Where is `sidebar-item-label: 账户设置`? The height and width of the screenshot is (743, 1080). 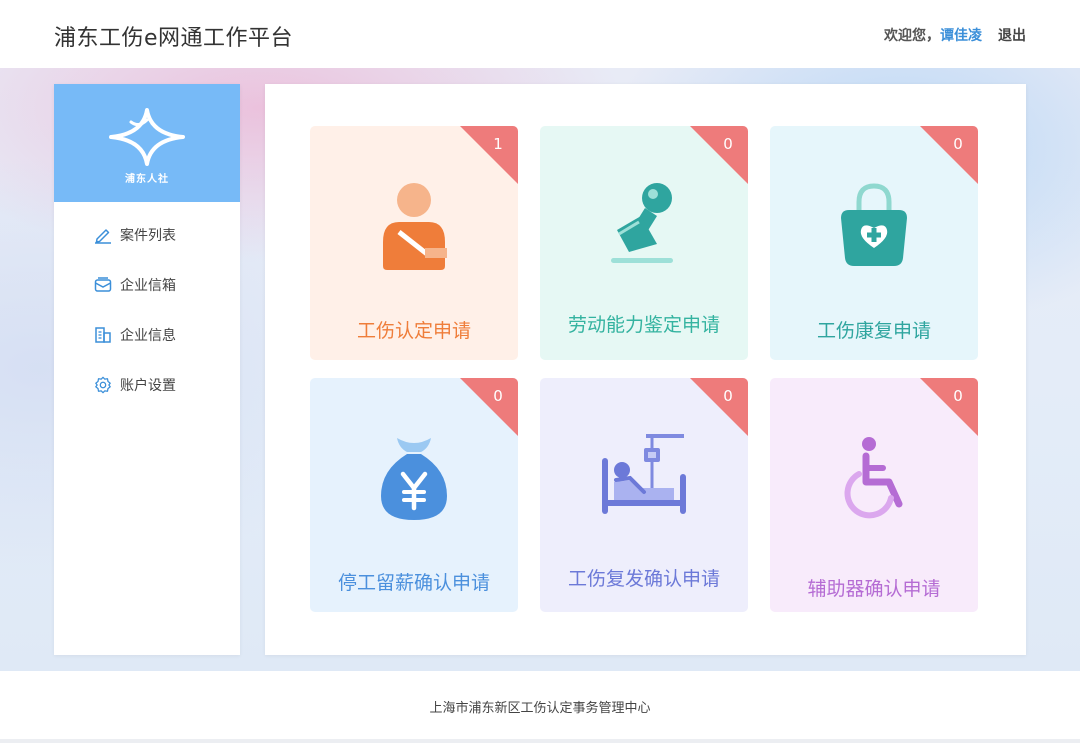
sidebar-item-label: 账户设置 is located at coordinates (148, 386).